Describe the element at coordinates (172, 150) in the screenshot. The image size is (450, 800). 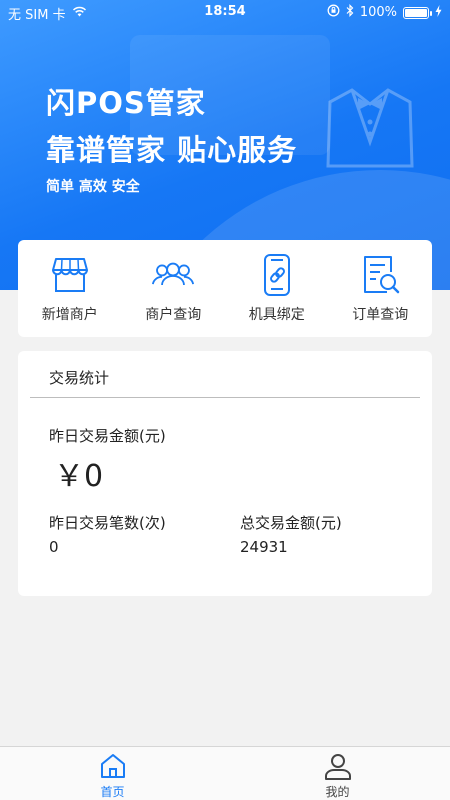
I see `hero-slogan: 靠谱管家 贴心服务` at that location.